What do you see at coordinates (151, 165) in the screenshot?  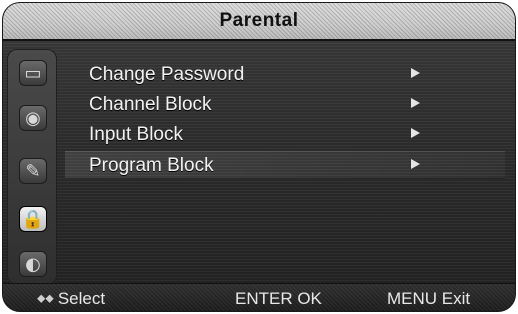 I see `menu-item-label: Program Block` at bounding box center [151, 165].